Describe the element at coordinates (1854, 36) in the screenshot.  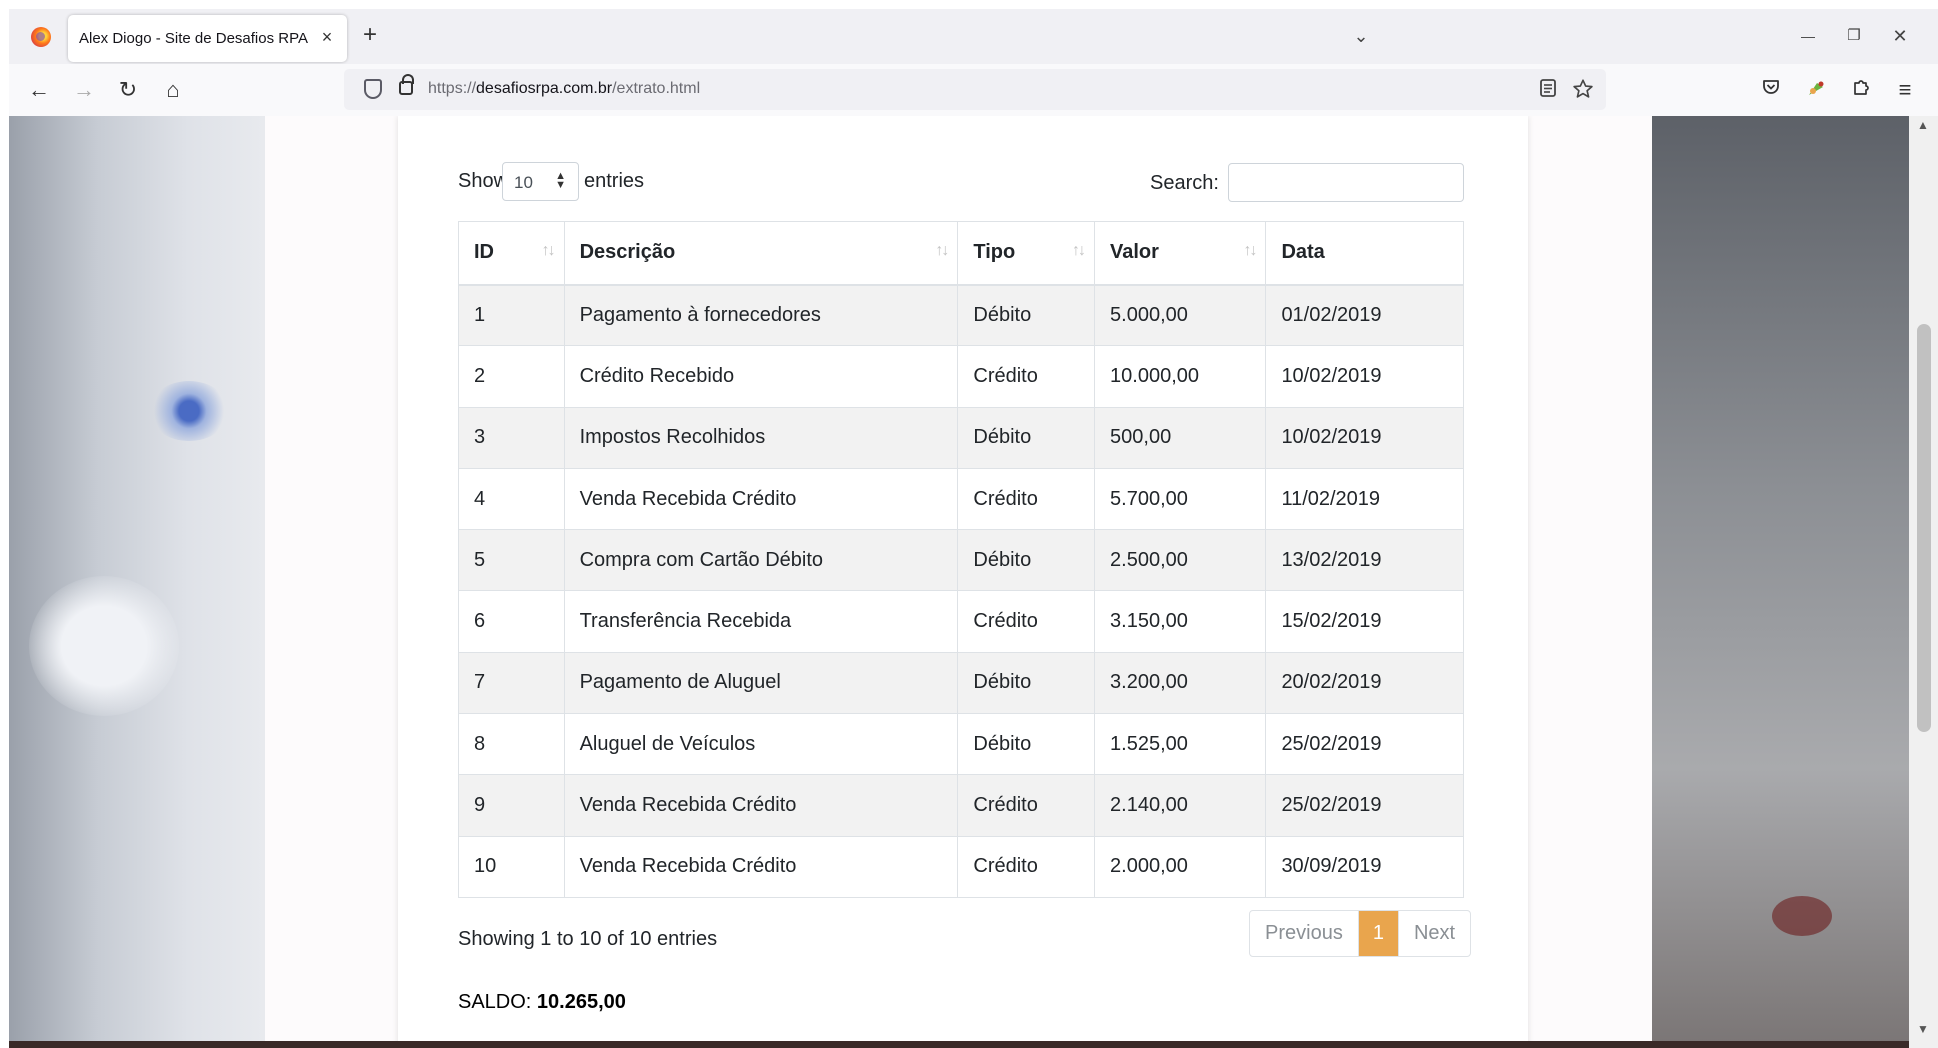
I see `restore-button: ❐` at that location.